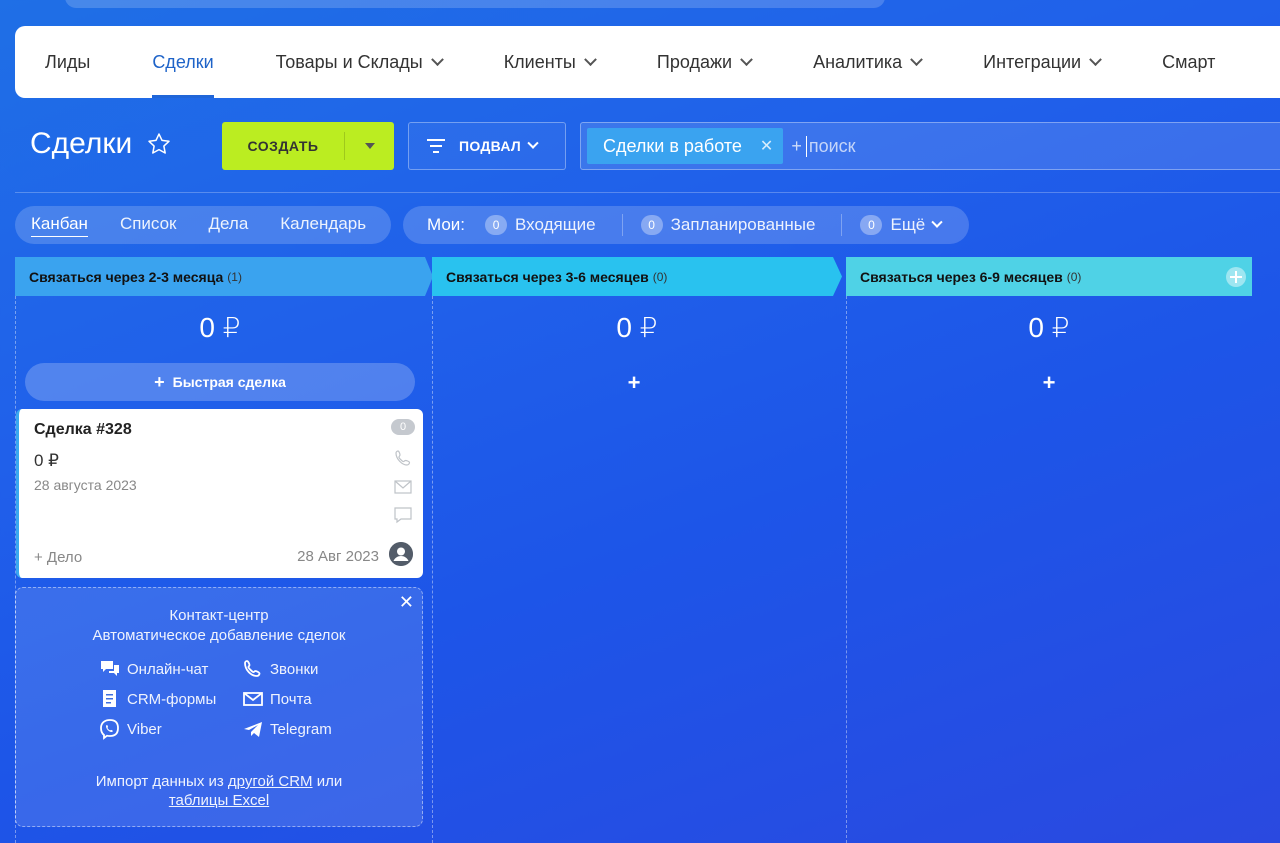  I want to click on filter-button: ПОДВАЛ, so click(487, 146).